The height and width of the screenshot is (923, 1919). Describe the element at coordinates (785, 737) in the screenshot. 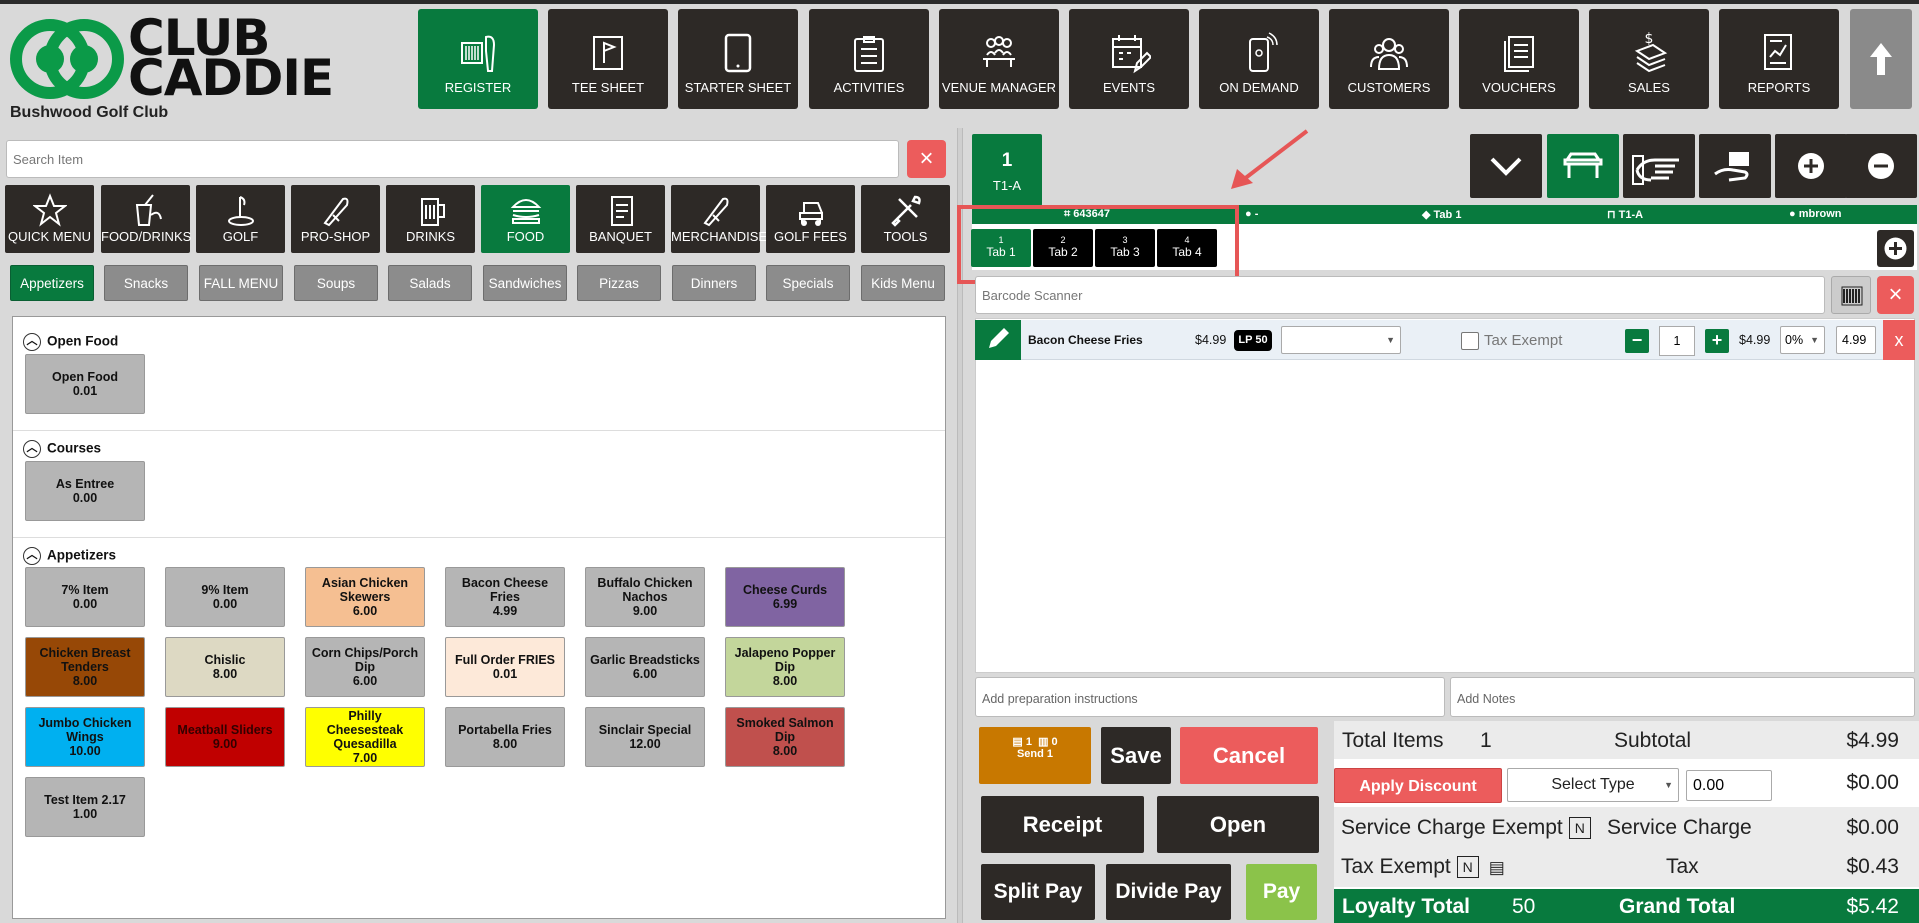

I see `menu-item-tile: Smoked Salmon Dip 8.00` at that location.